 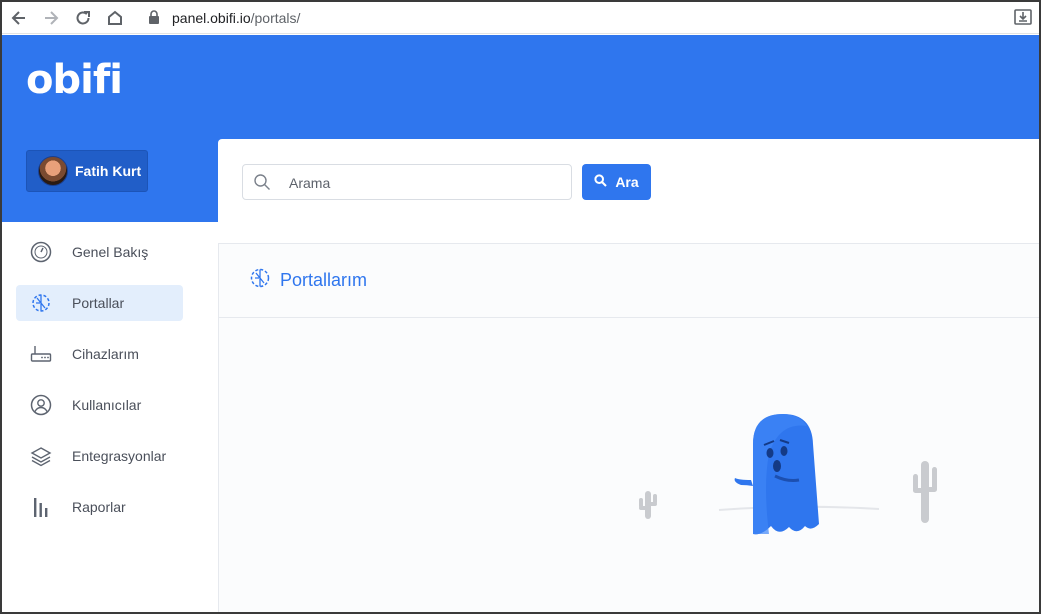 I want to click on router-icon, so click(x=41, y=354).